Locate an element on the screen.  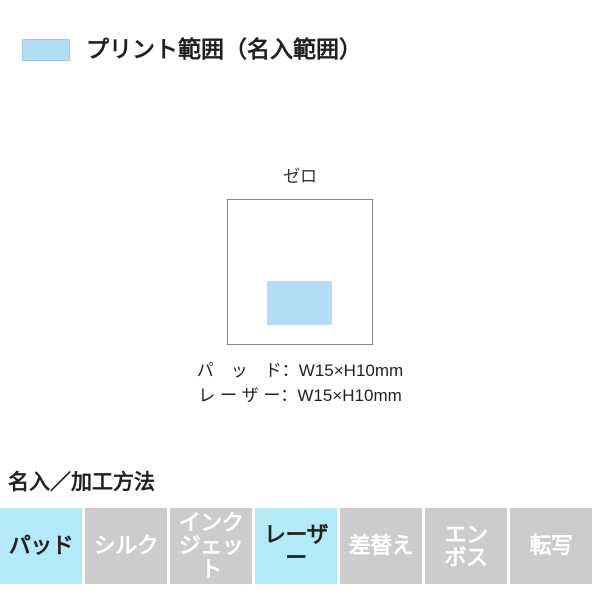
method-cell-transfer: 転写 is located at coordinates (551, 546).